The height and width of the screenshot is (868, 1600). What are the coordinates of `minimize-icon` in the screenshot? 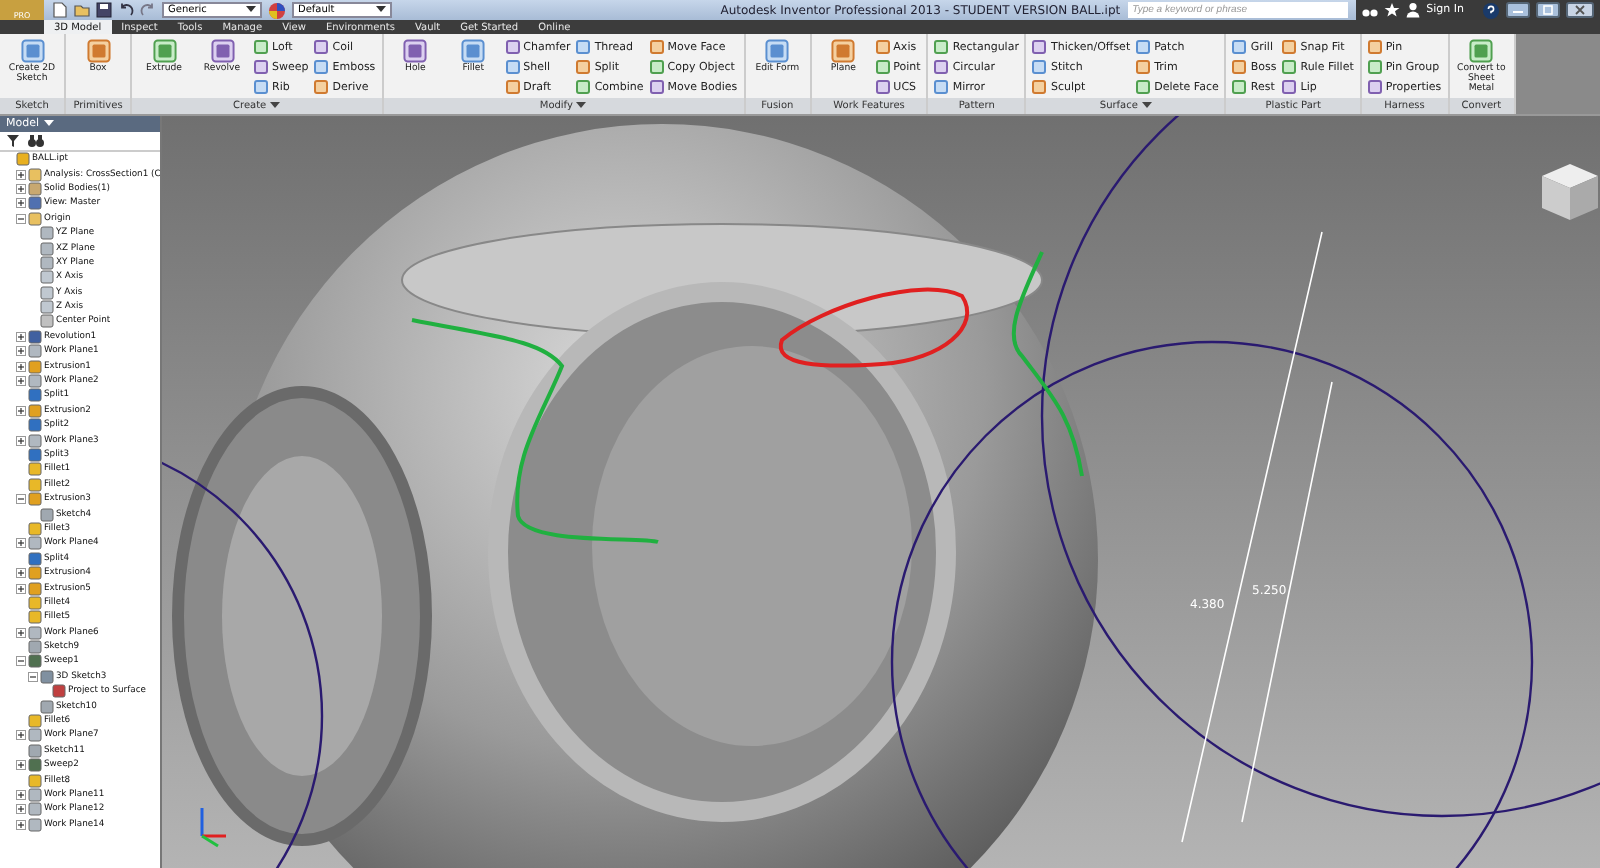 It's located at (1518, 10).